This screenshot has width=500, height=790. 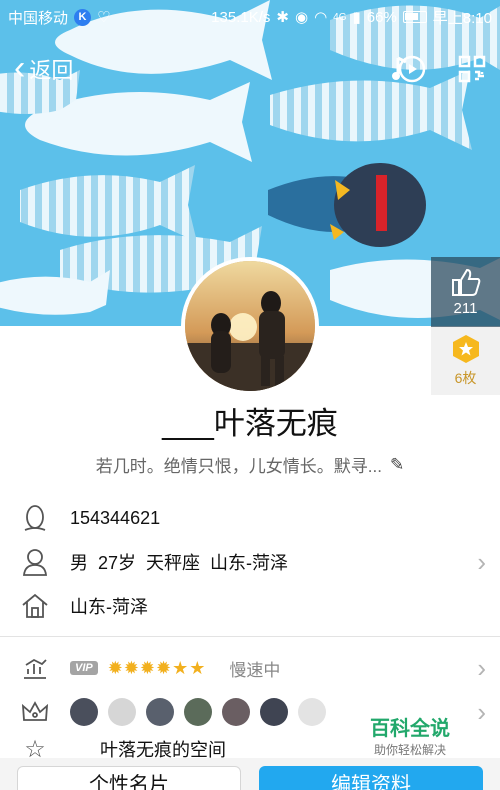 I want to click on carrier-app-icon: K, so click(x=83, y=17).